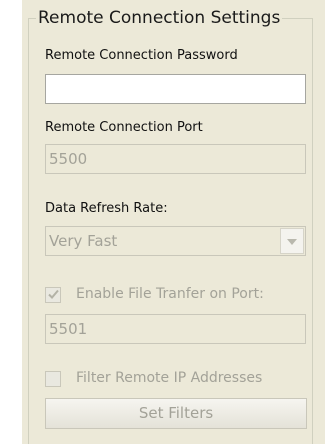  Describe the element at coordinates (176, 413) in the screenshot. I see `set-filters-button: Set Filters` at that location.